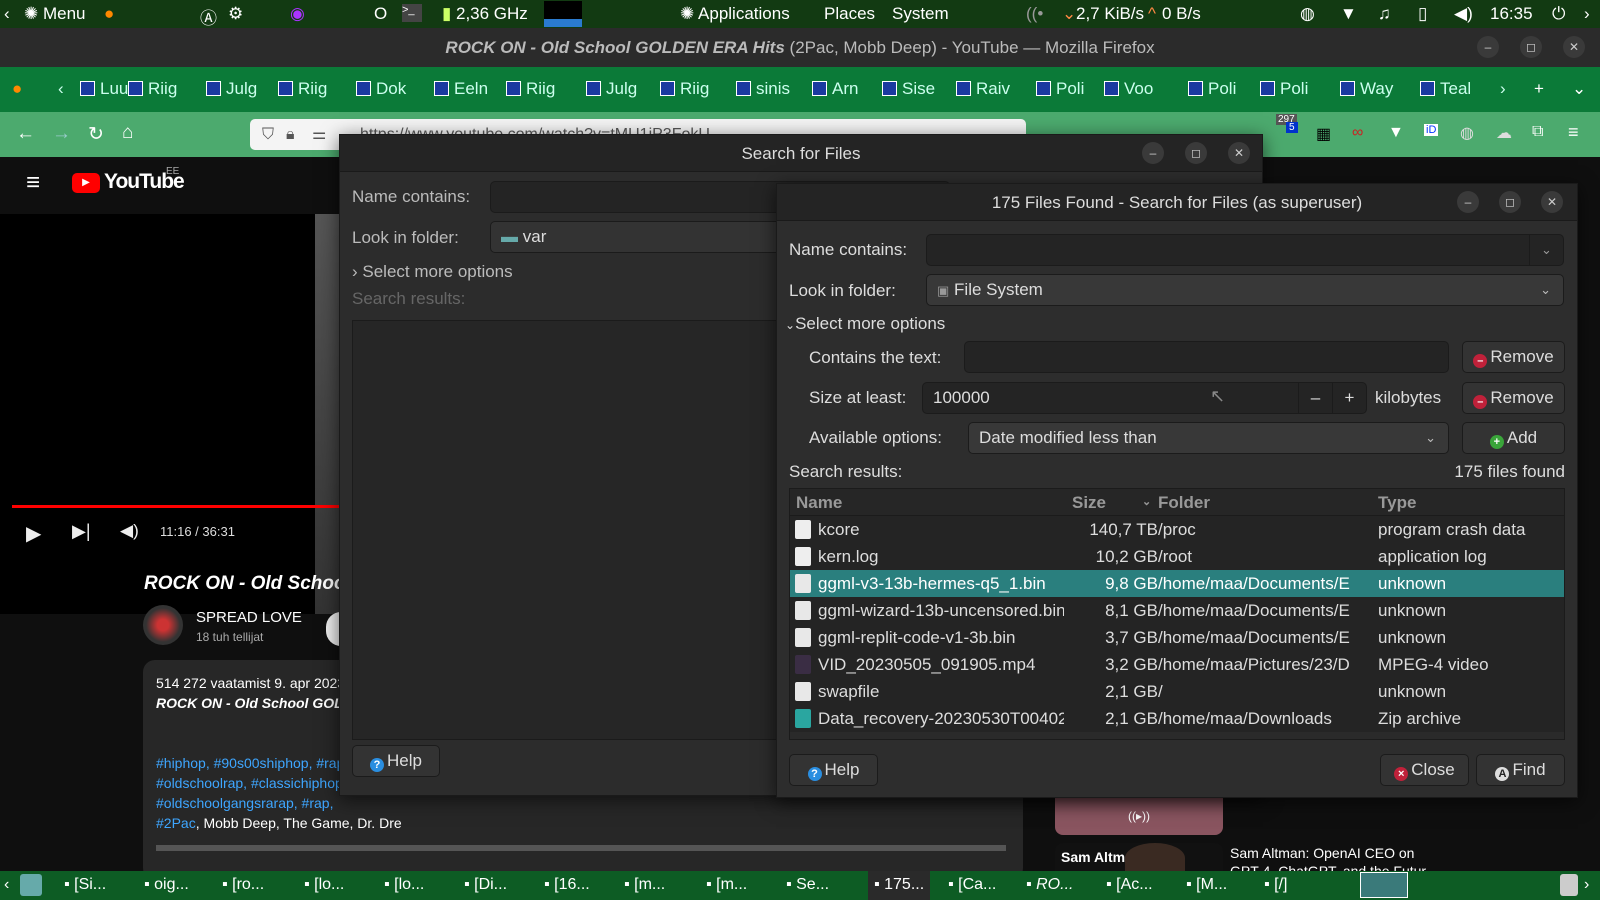 The width and height of the screenshot is (1600, 900). Describe the element at coordinates (432, 272) in the screenshot. I see `select-more-options-expander: › Select more options` at that location.